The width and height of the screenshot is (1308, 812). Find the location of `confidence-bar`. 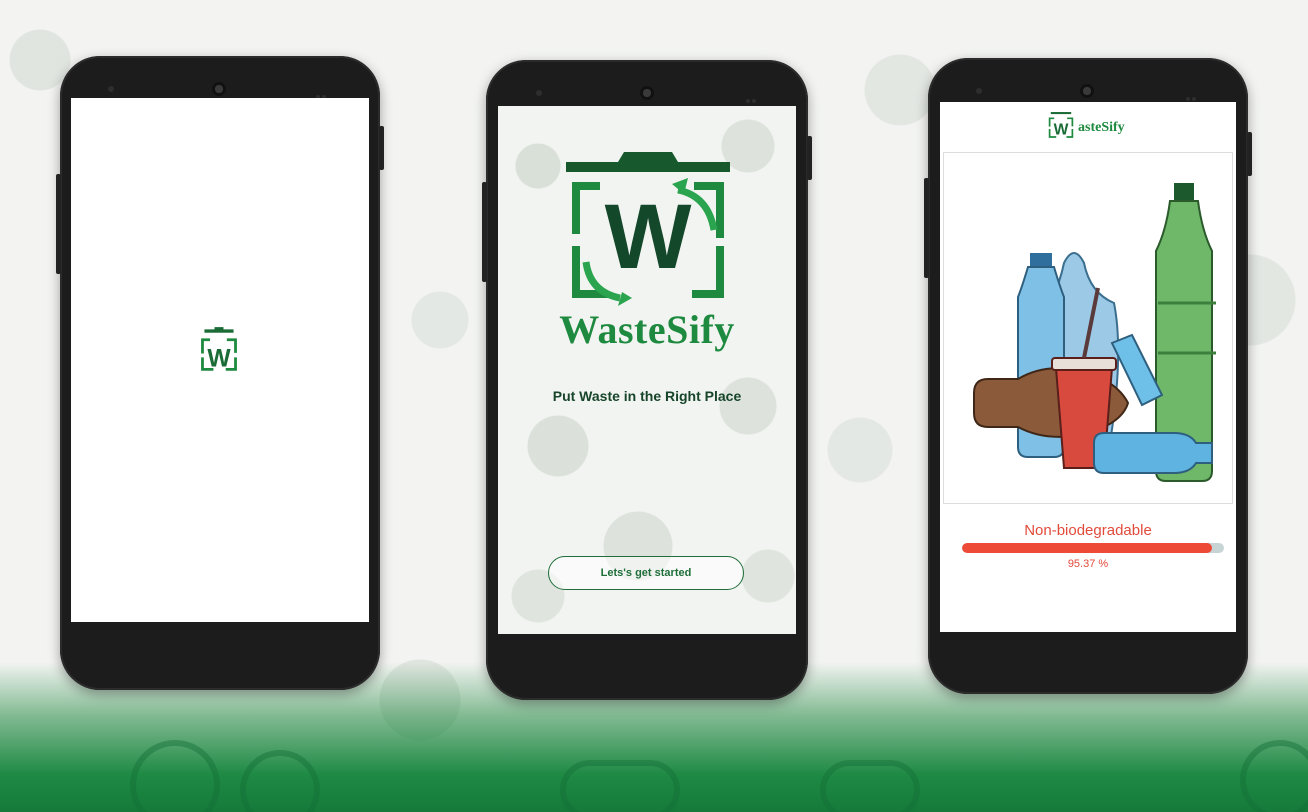

confidence-bar is located at coordinates (1093, 548).